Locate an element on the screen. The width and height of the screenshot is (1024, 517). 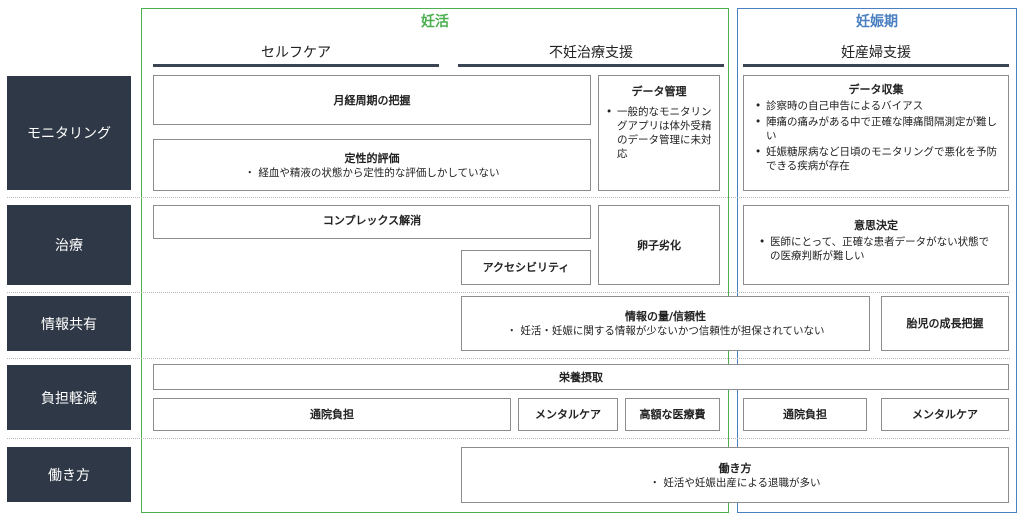
box-title: 月経周期の把握 is located at coordinates (372, 100).